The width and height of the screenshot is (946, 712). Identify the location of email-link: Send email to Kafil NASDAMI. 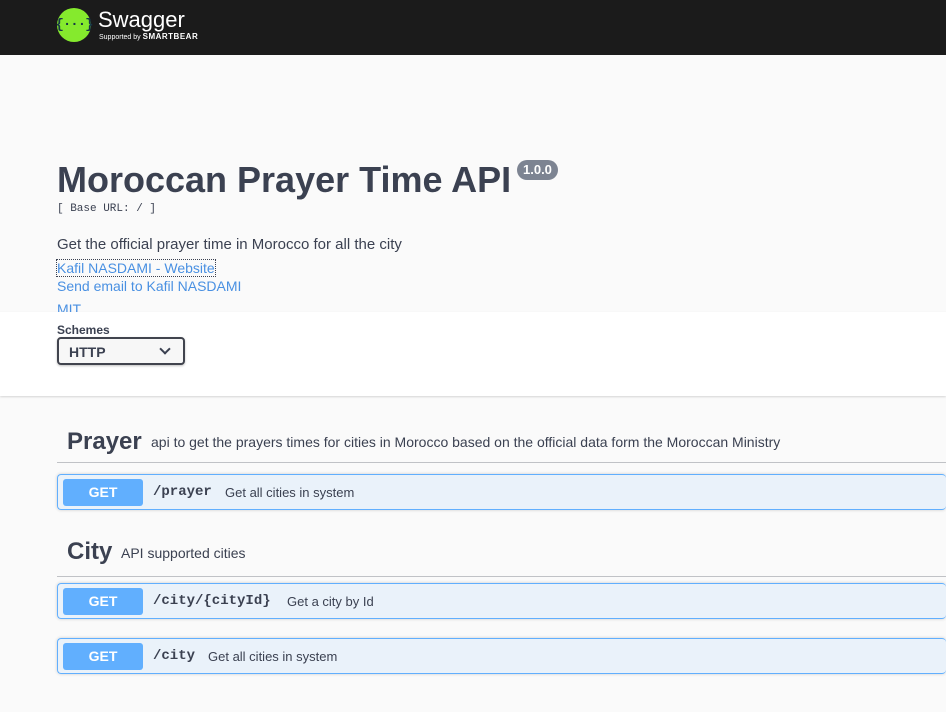
(149, 286).